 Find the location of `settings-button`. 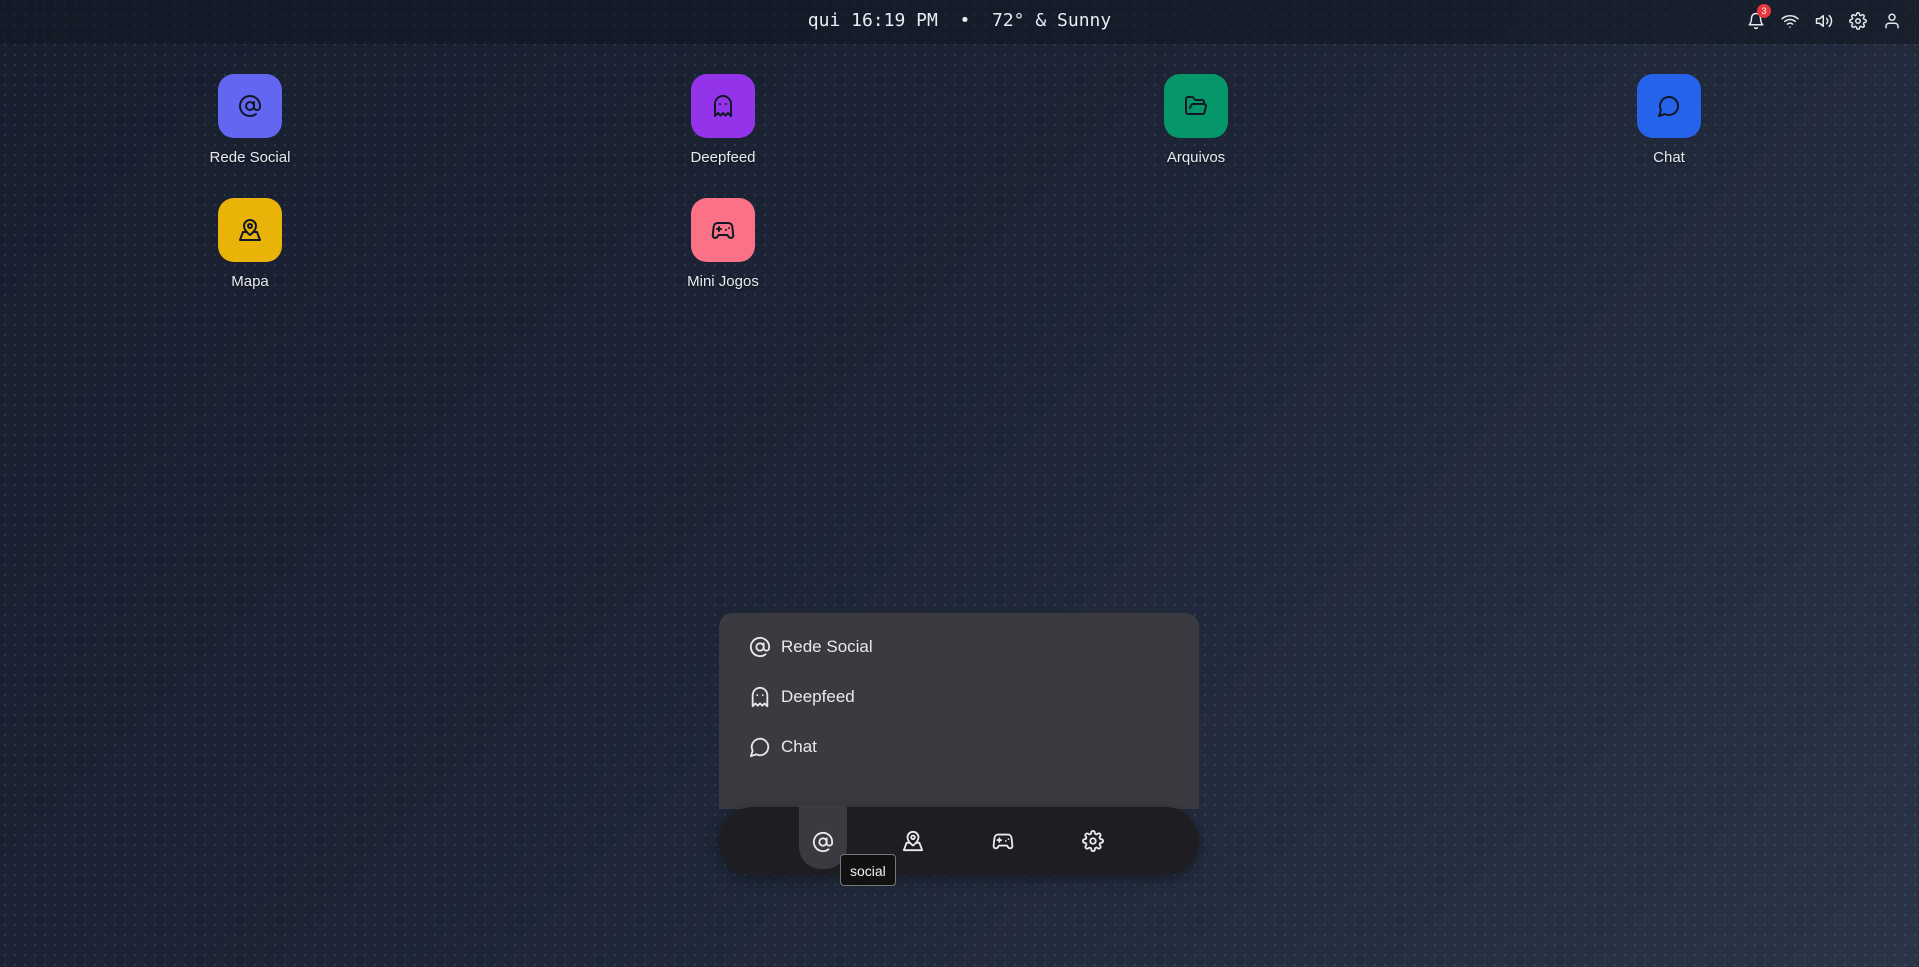

settings-button is located at coordinates (1858, 21).